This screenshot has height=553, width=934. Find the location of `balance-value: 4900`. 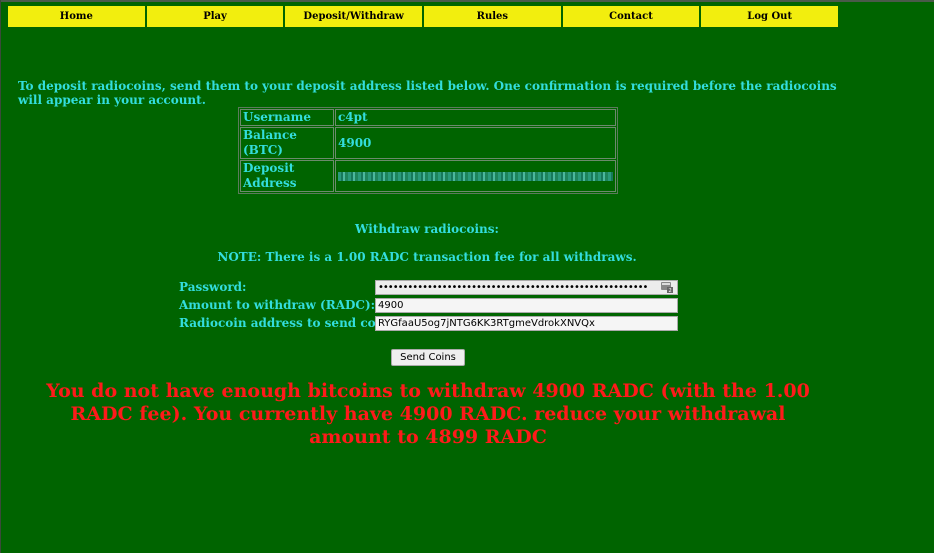

balance-value: 4900 is located at coordinates (475, 143).